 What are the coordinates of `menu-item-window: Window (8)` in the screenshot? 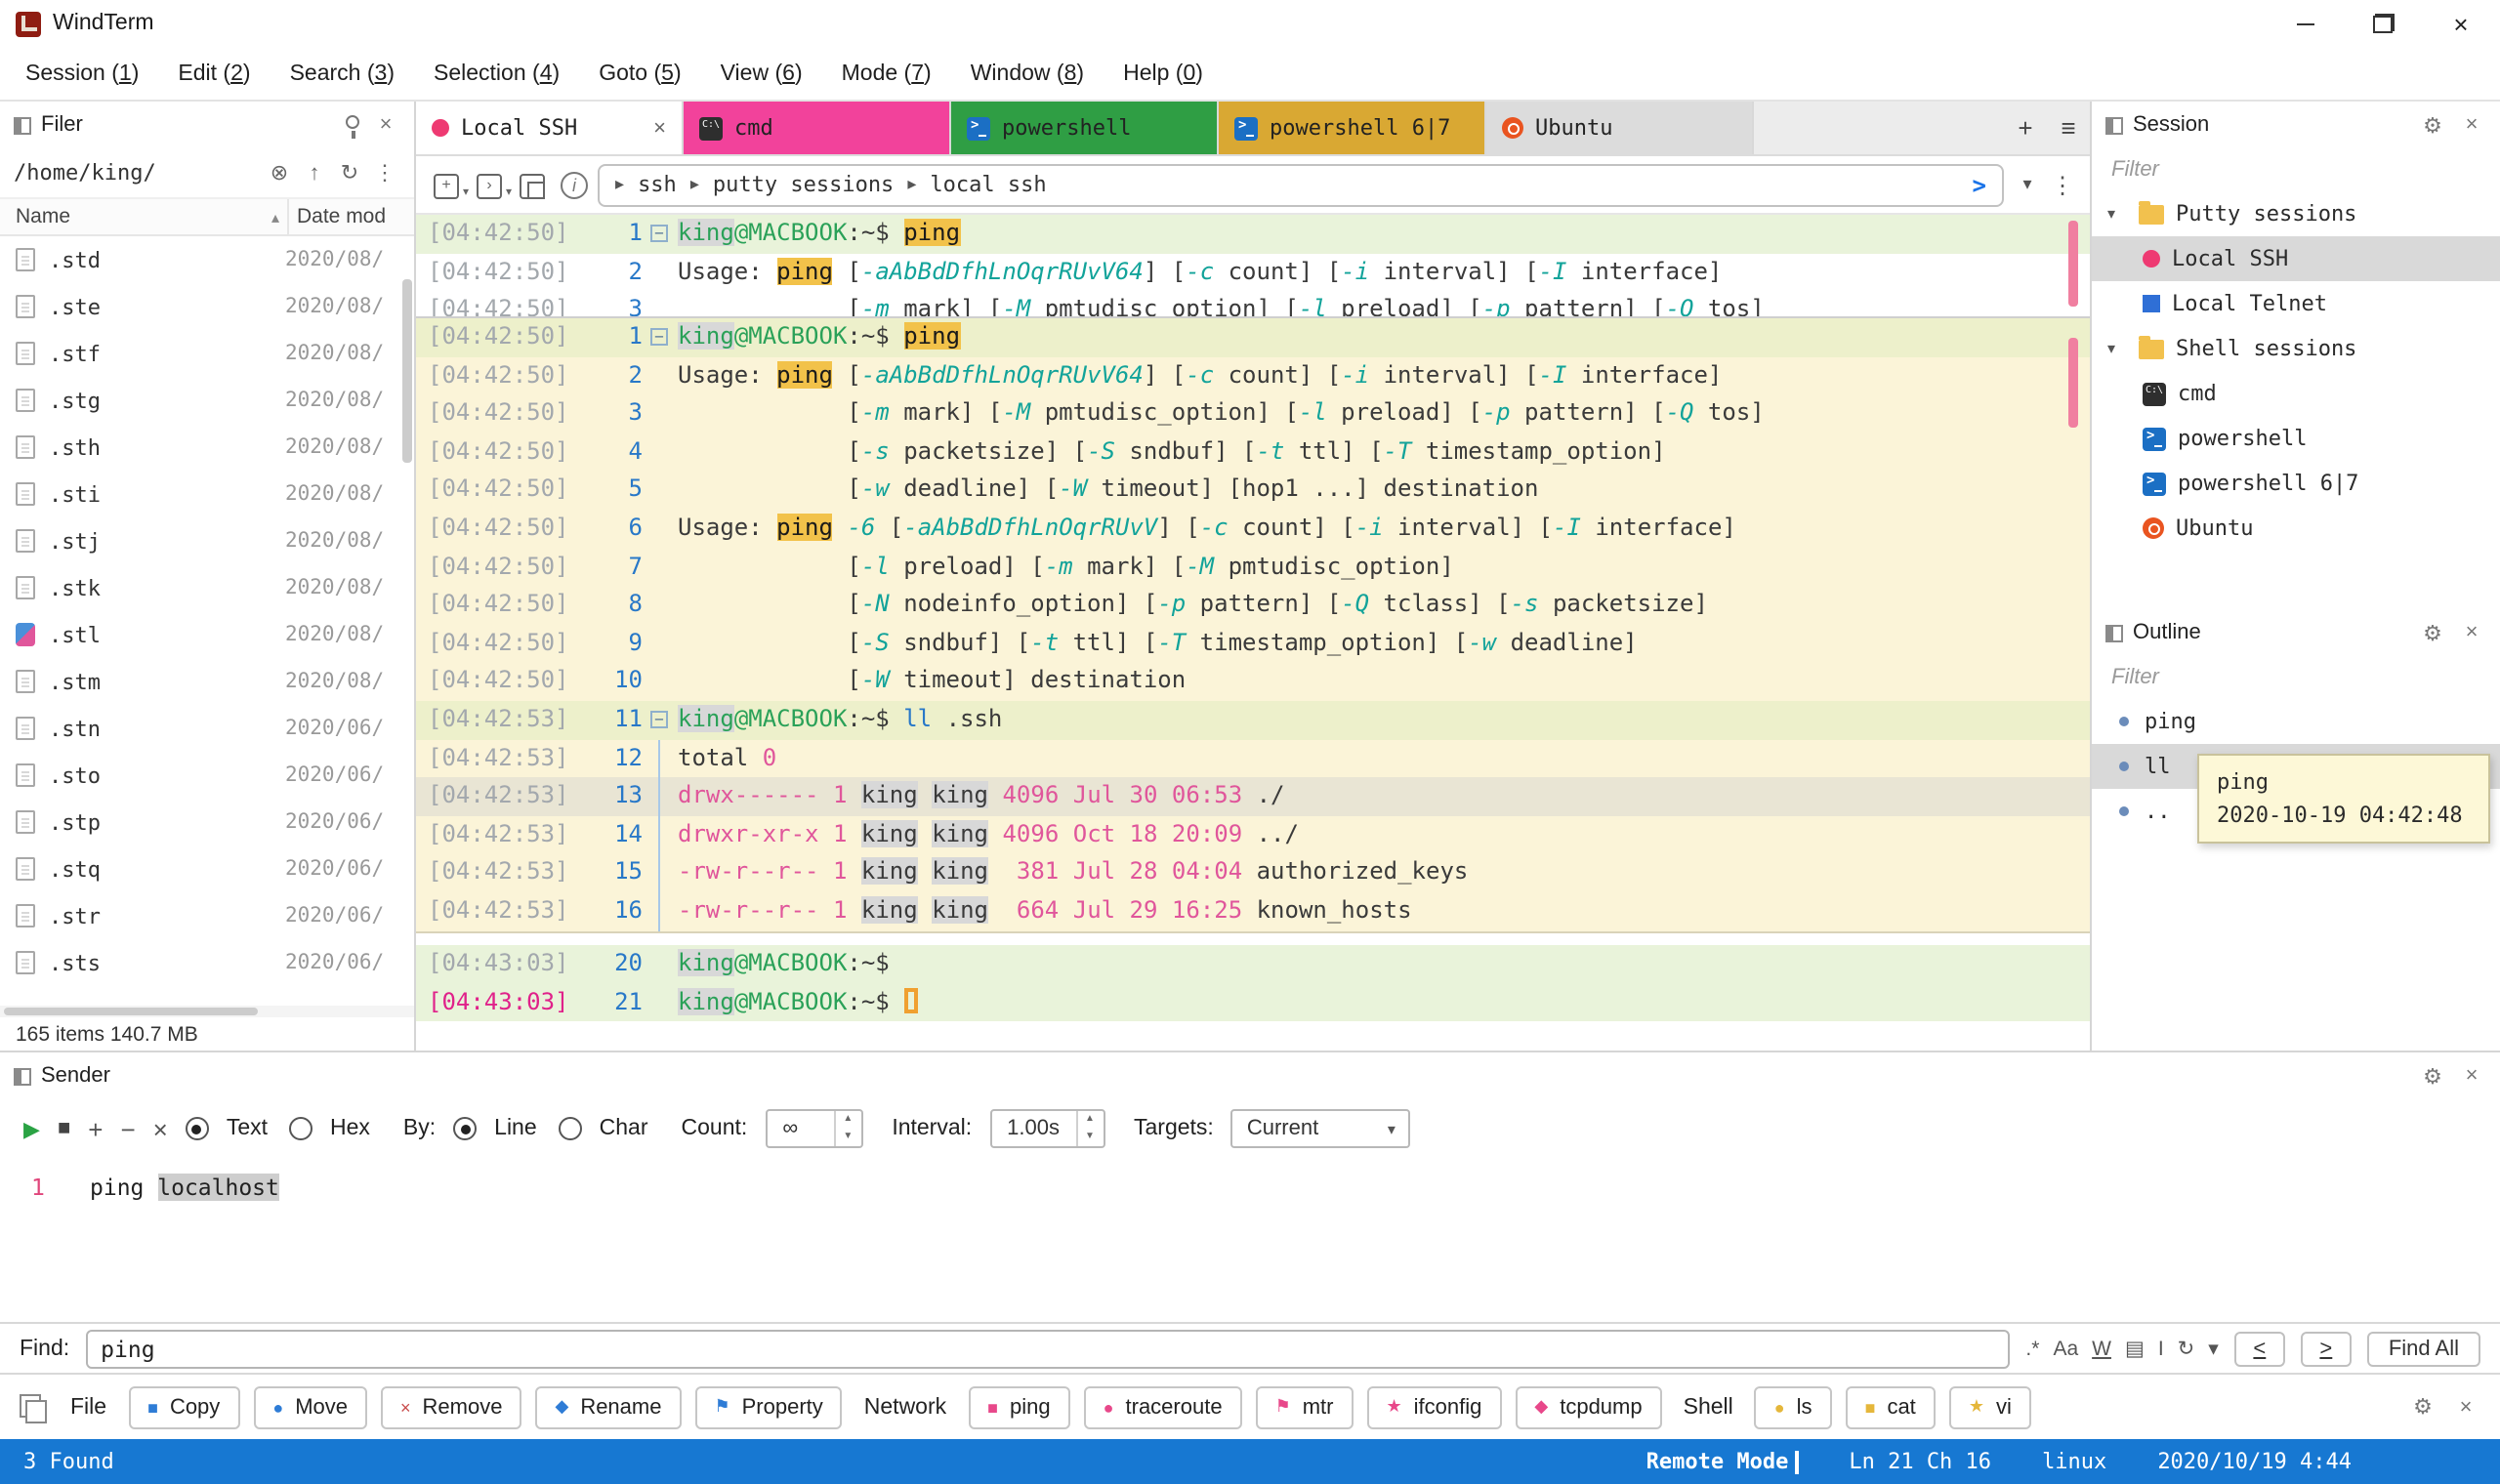 It's located at (1027, 74).